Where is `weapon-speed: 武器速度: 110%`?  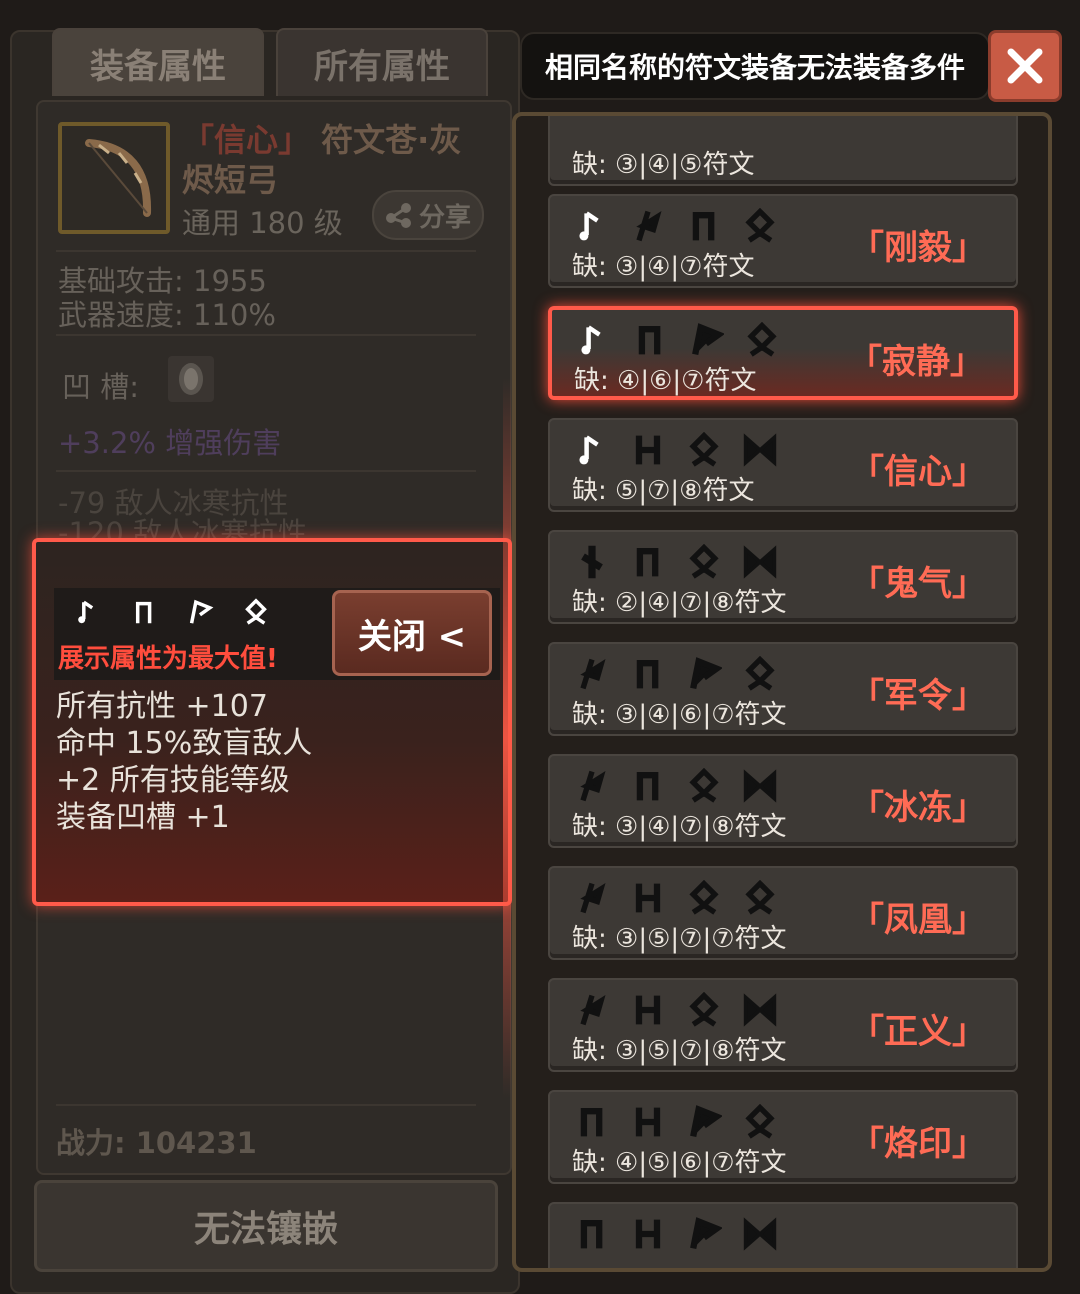
weapon-speed: 武器速度: 110% is located at coordinates (167, 315).